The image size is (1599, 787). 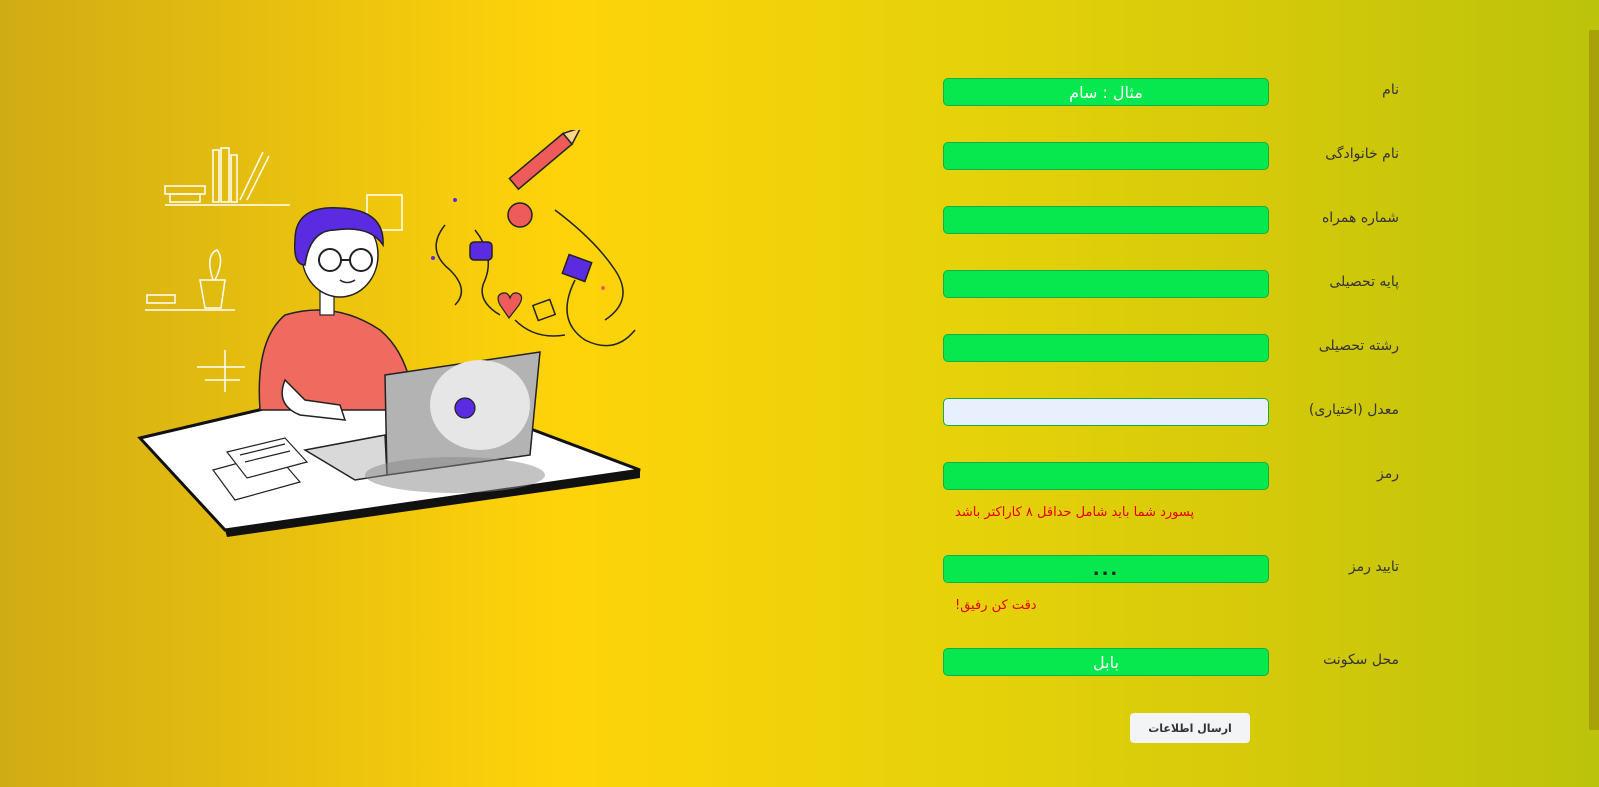 What do you see at coordinates (1364, 282) in the screenshot?
I see `grade-level-label: پایه تحصیلی` at bounding box center [1364, 282].